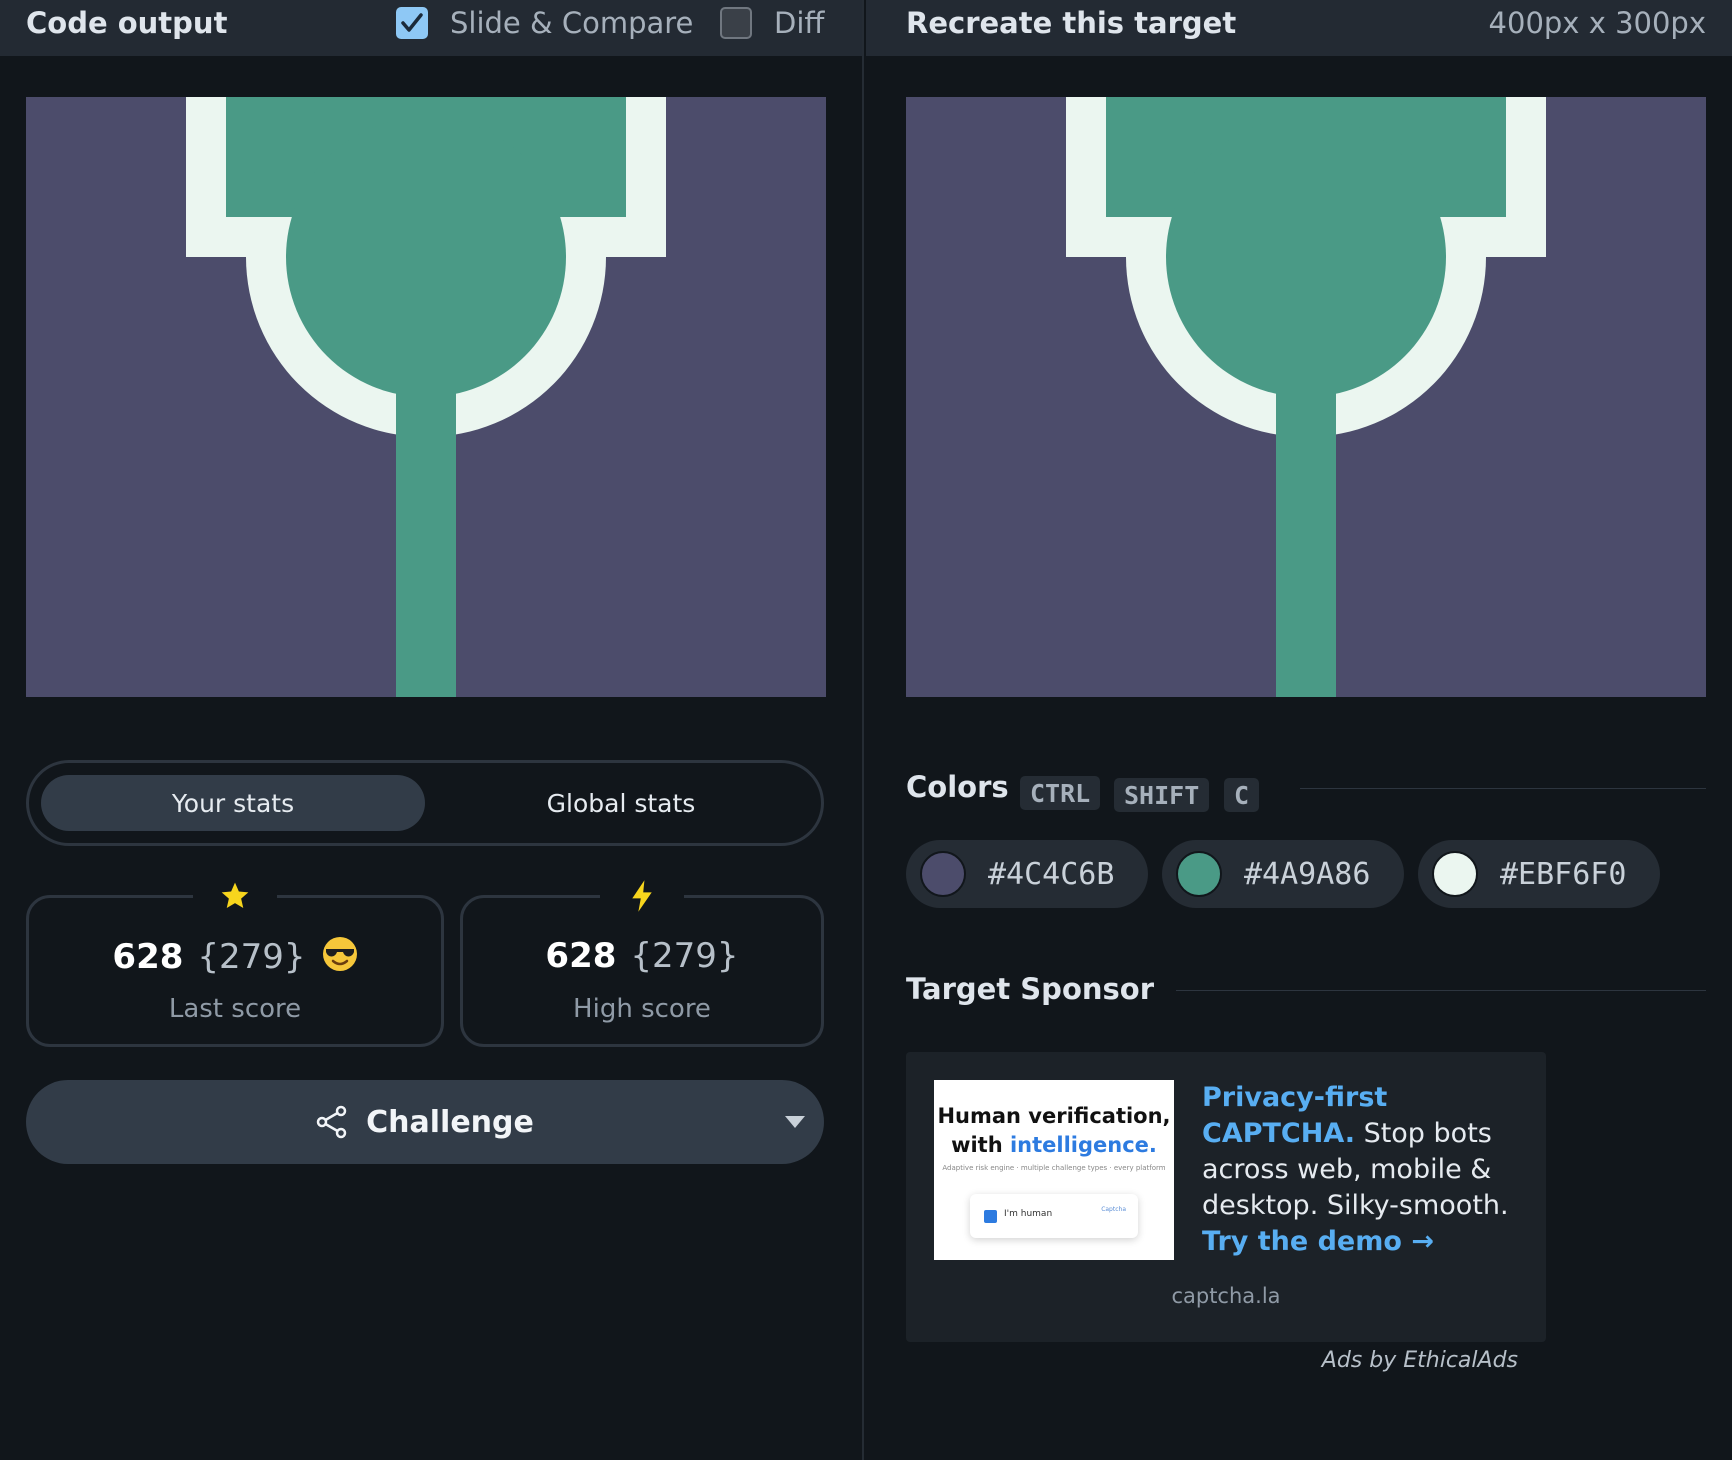 This screenshot has height=1460, width=1732. What do you see at coordinates (621, 803) in the screenshot?
I see `tab-global-stats: Global stats` at bounding box center [621, 803].